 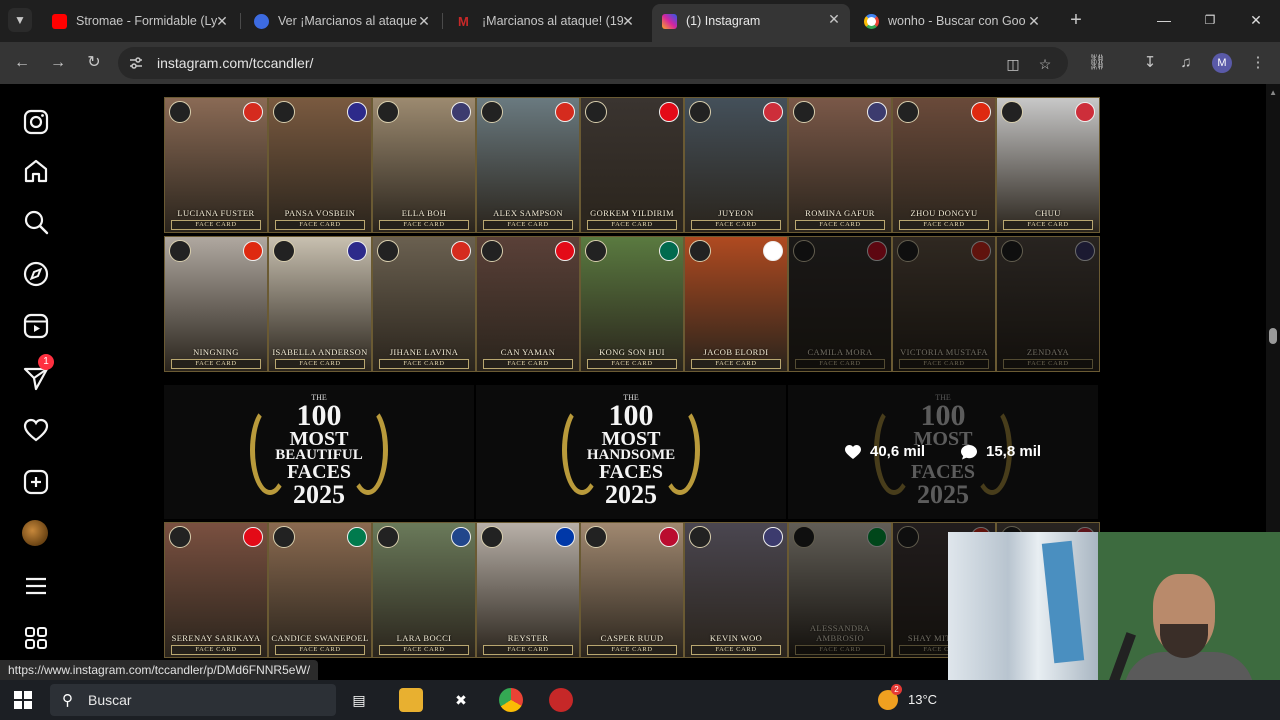 I want to click on chrome-icon, so click(x=511, y=700).